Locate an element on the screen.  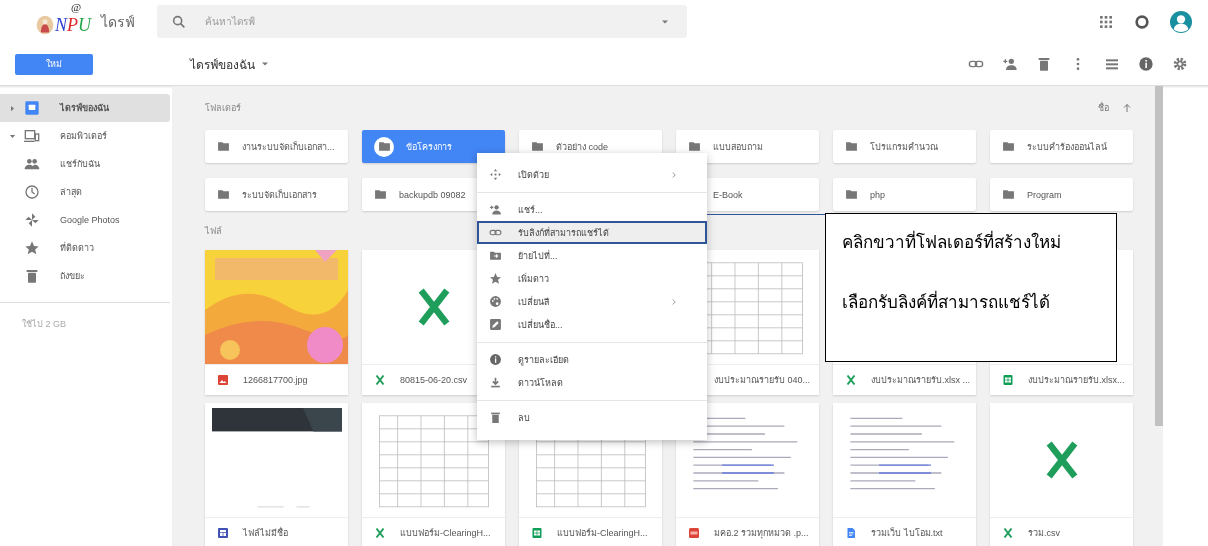
logo-at-sign: @ is located at coordinates (76, 7).